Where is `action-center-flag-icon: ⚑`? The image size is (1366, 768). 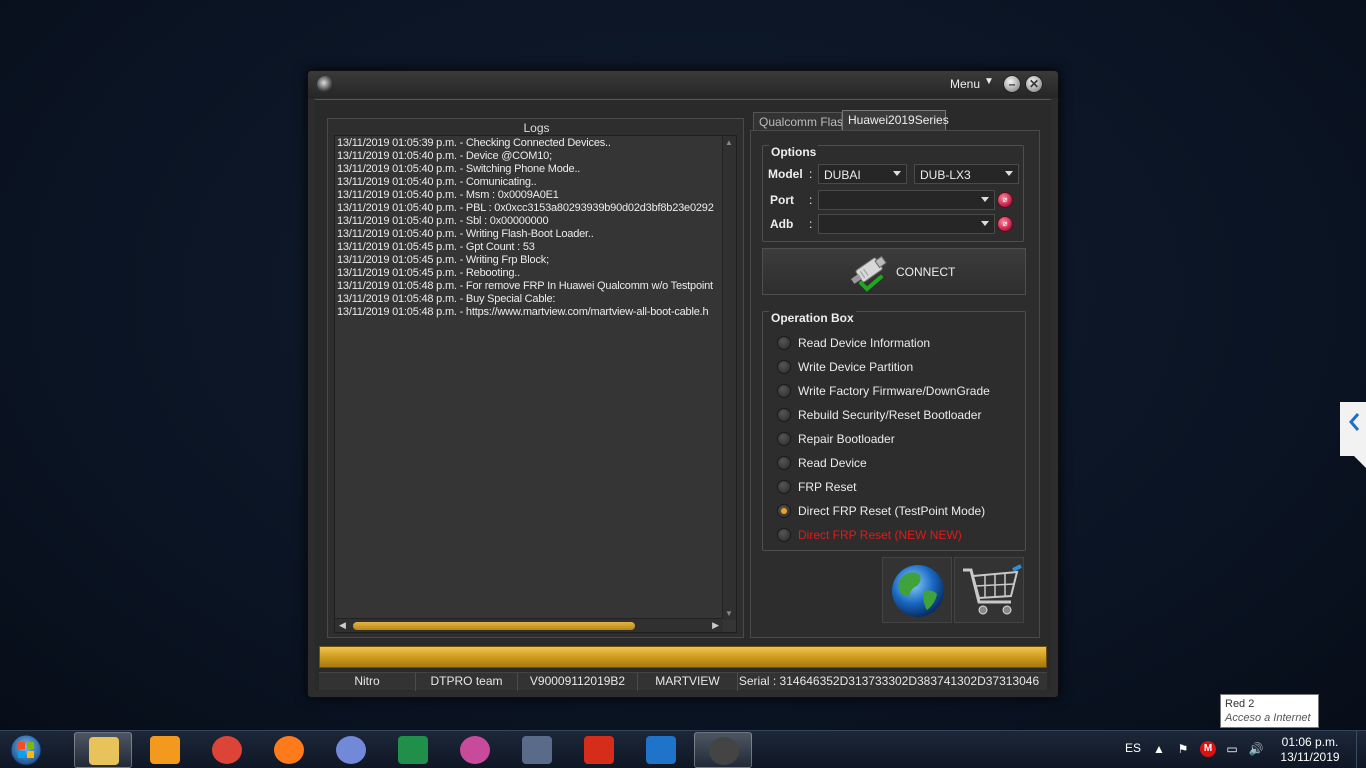
action-center-flag-icon: ⚑ is located at coordinates (1183, 749).